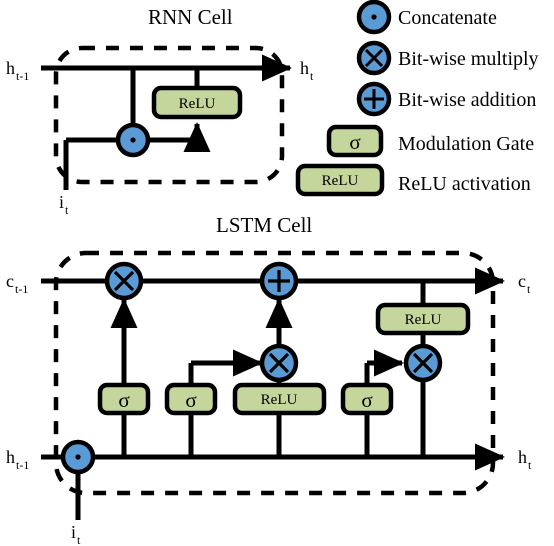 The image size is (554, 546). I want to click on lstm-h-out-base: h, so click(522, 457).